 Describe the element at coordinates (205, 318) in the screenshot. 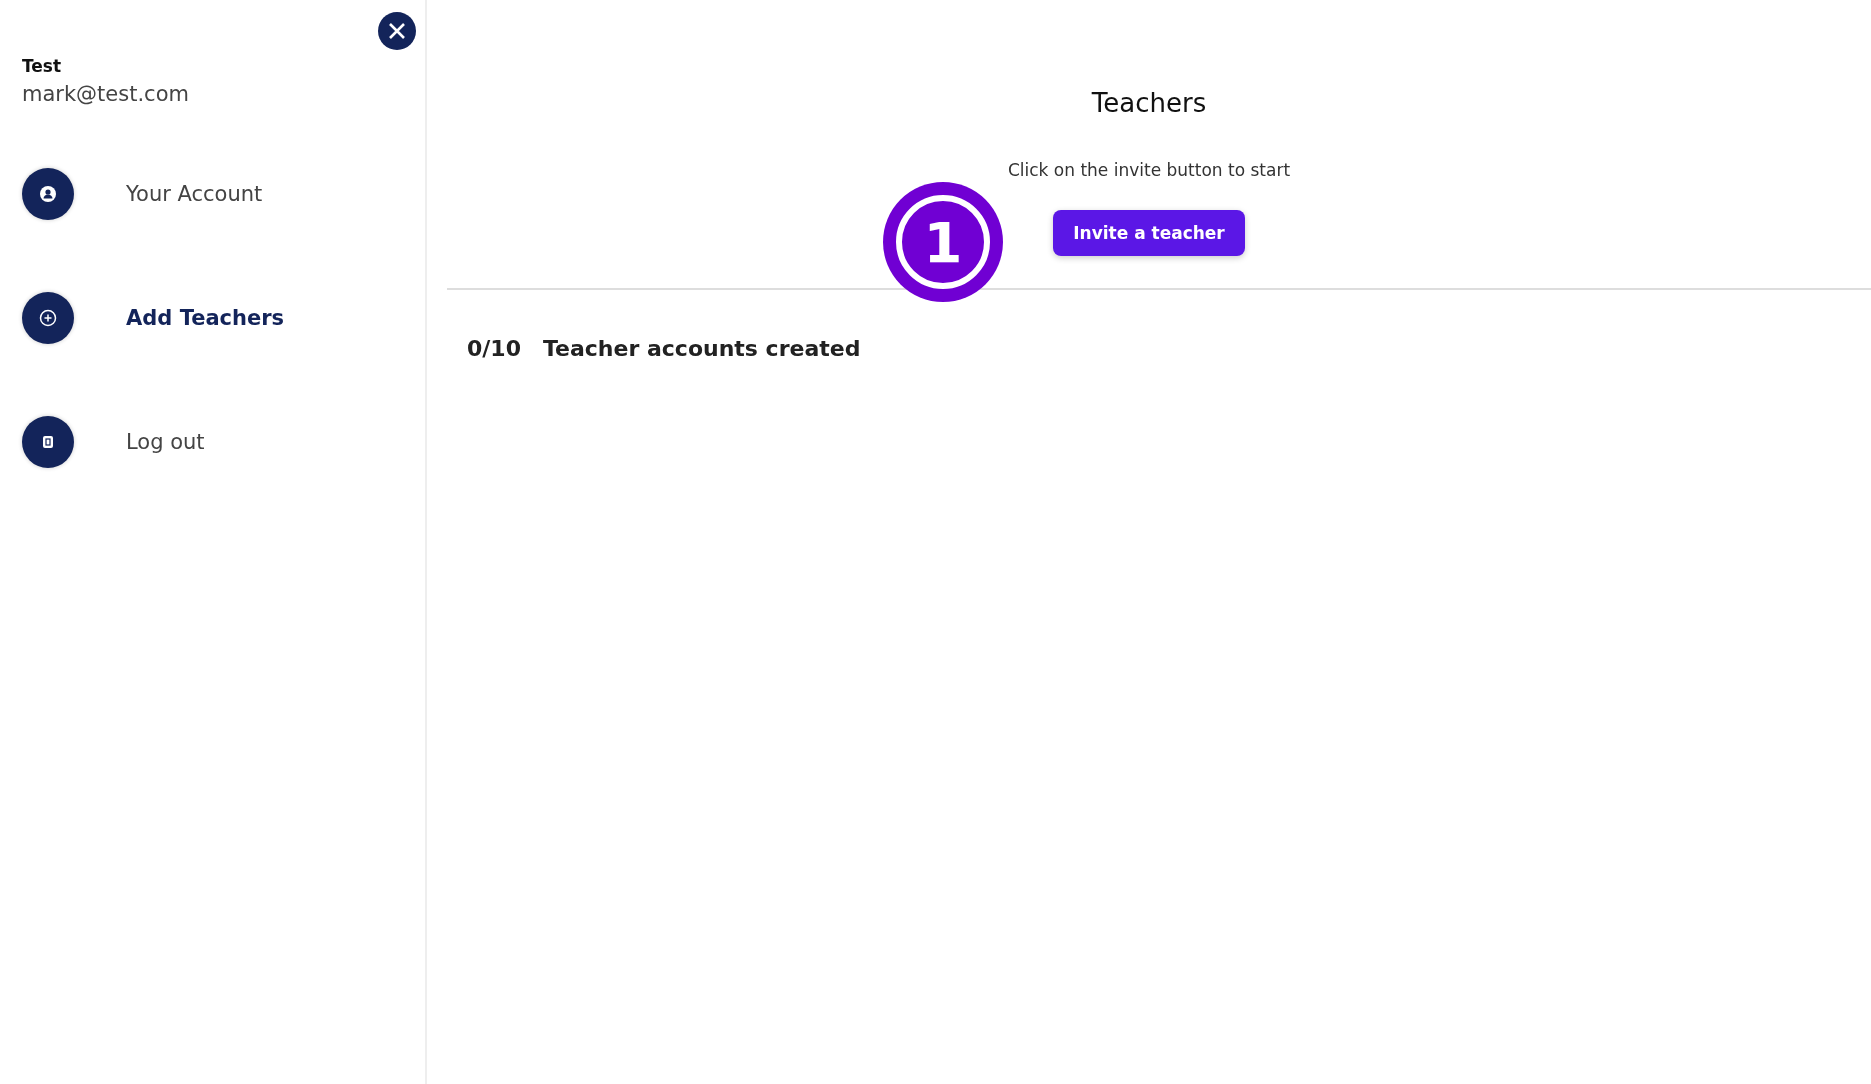

I see `nav-item: Add Teachers` at that location.